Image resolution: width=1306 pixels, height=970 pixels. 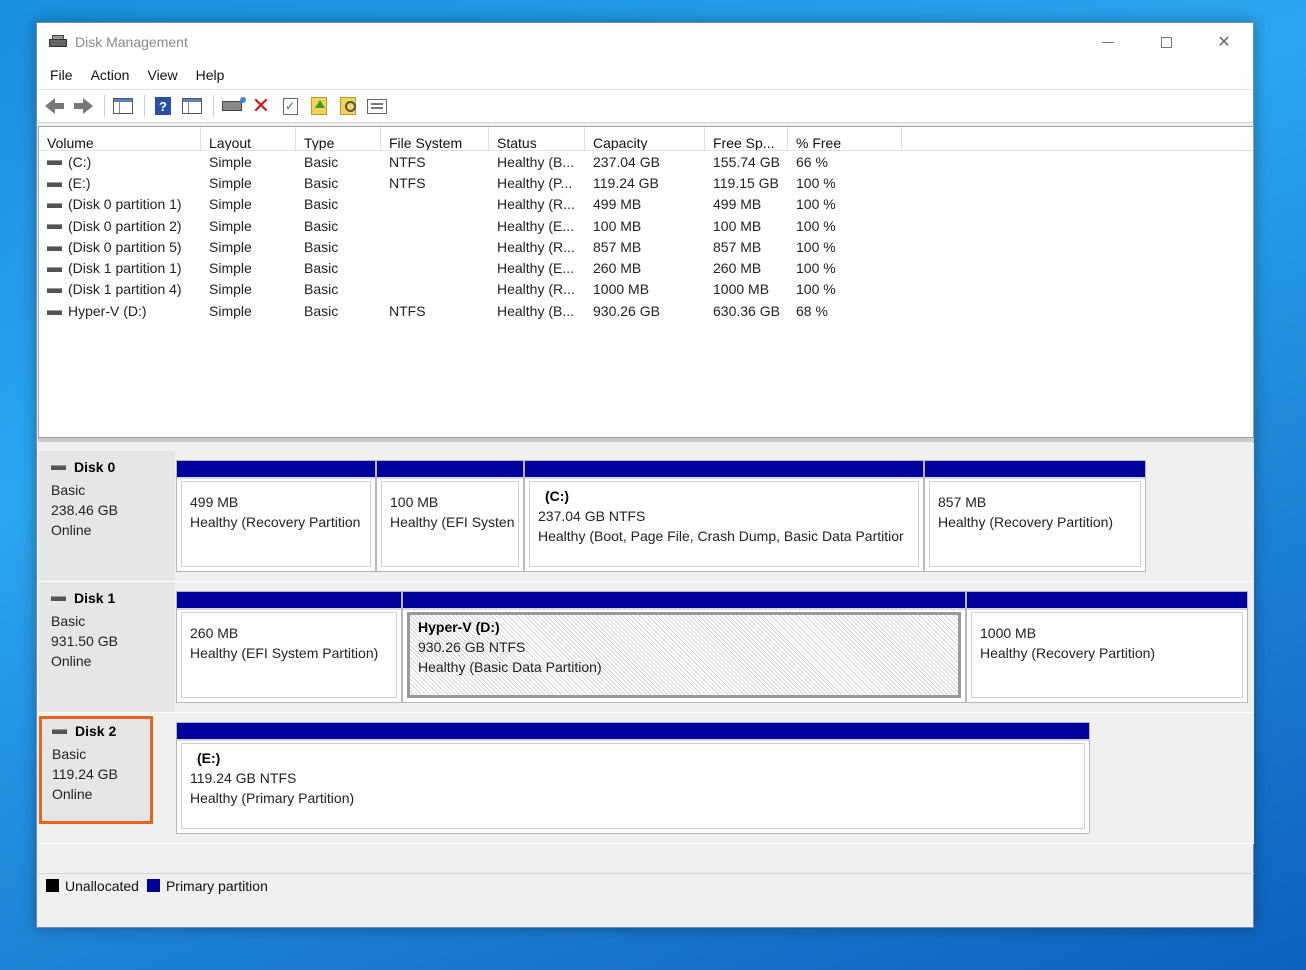 I want to click on disk-1-label: Disk 1 Basic 931.50 GB Online, so click(x=107, y=647).